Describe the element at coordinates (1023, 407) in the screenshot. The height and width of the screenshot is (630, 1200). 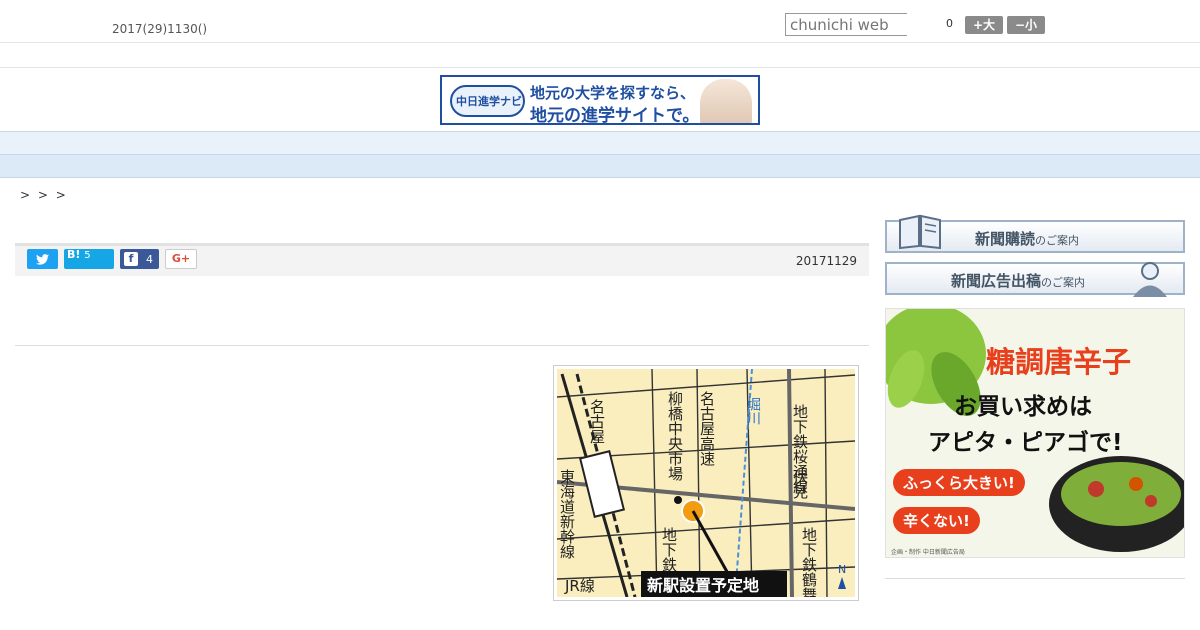
I see `ad-line-2: お買い求めは` at that location.